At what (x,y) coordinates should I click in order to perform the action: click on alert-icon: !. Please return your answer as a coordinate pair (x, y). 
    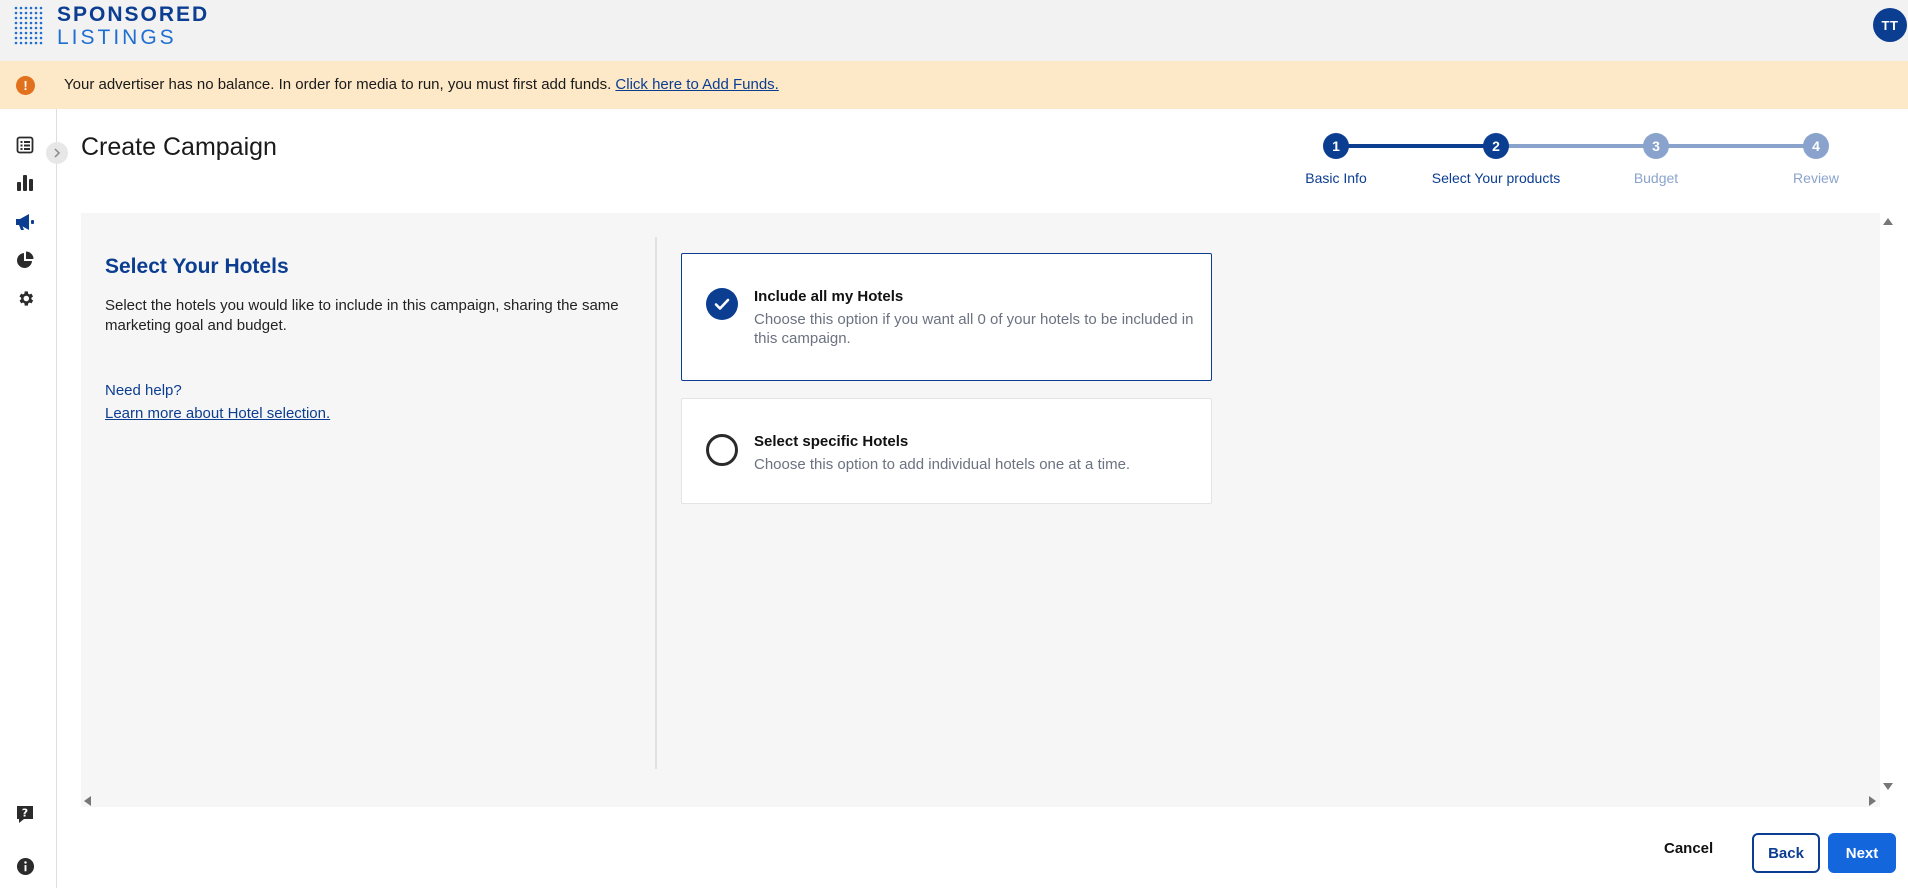
    Looking at the image, I should click on (25, 85).